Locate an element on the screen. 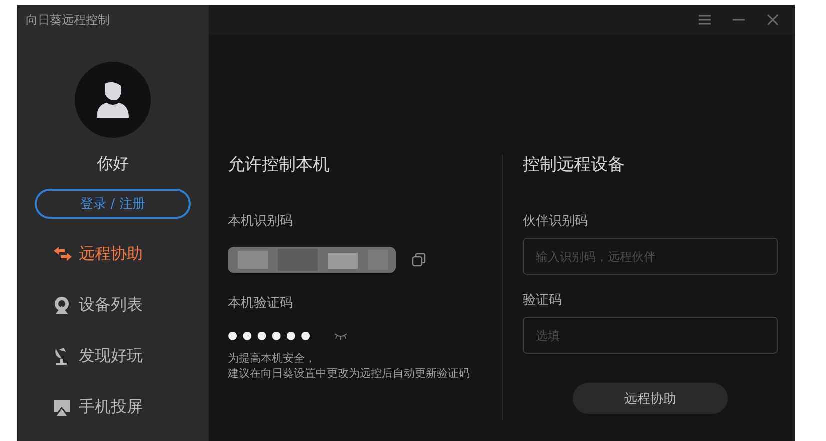 The height and width of the screenshot is (441, 826). location-icon is located at coordinates (62, 305).